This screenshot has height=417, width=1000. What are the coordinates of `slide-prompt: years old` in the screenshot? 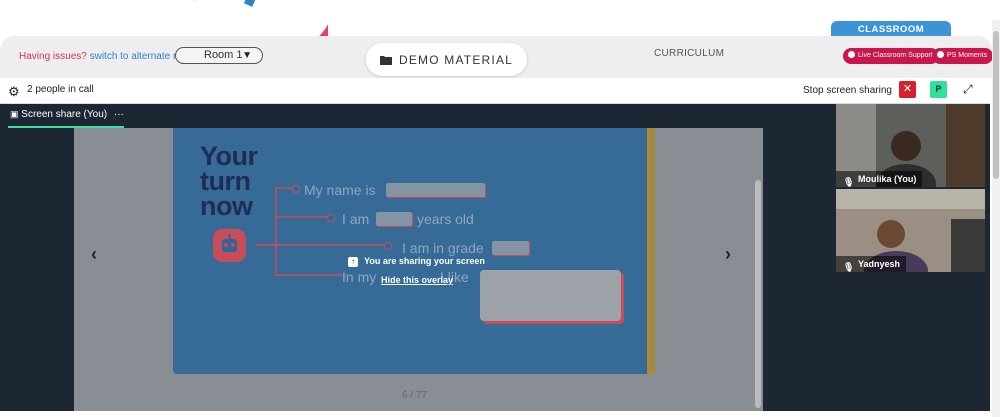 It's located at (445, 219).